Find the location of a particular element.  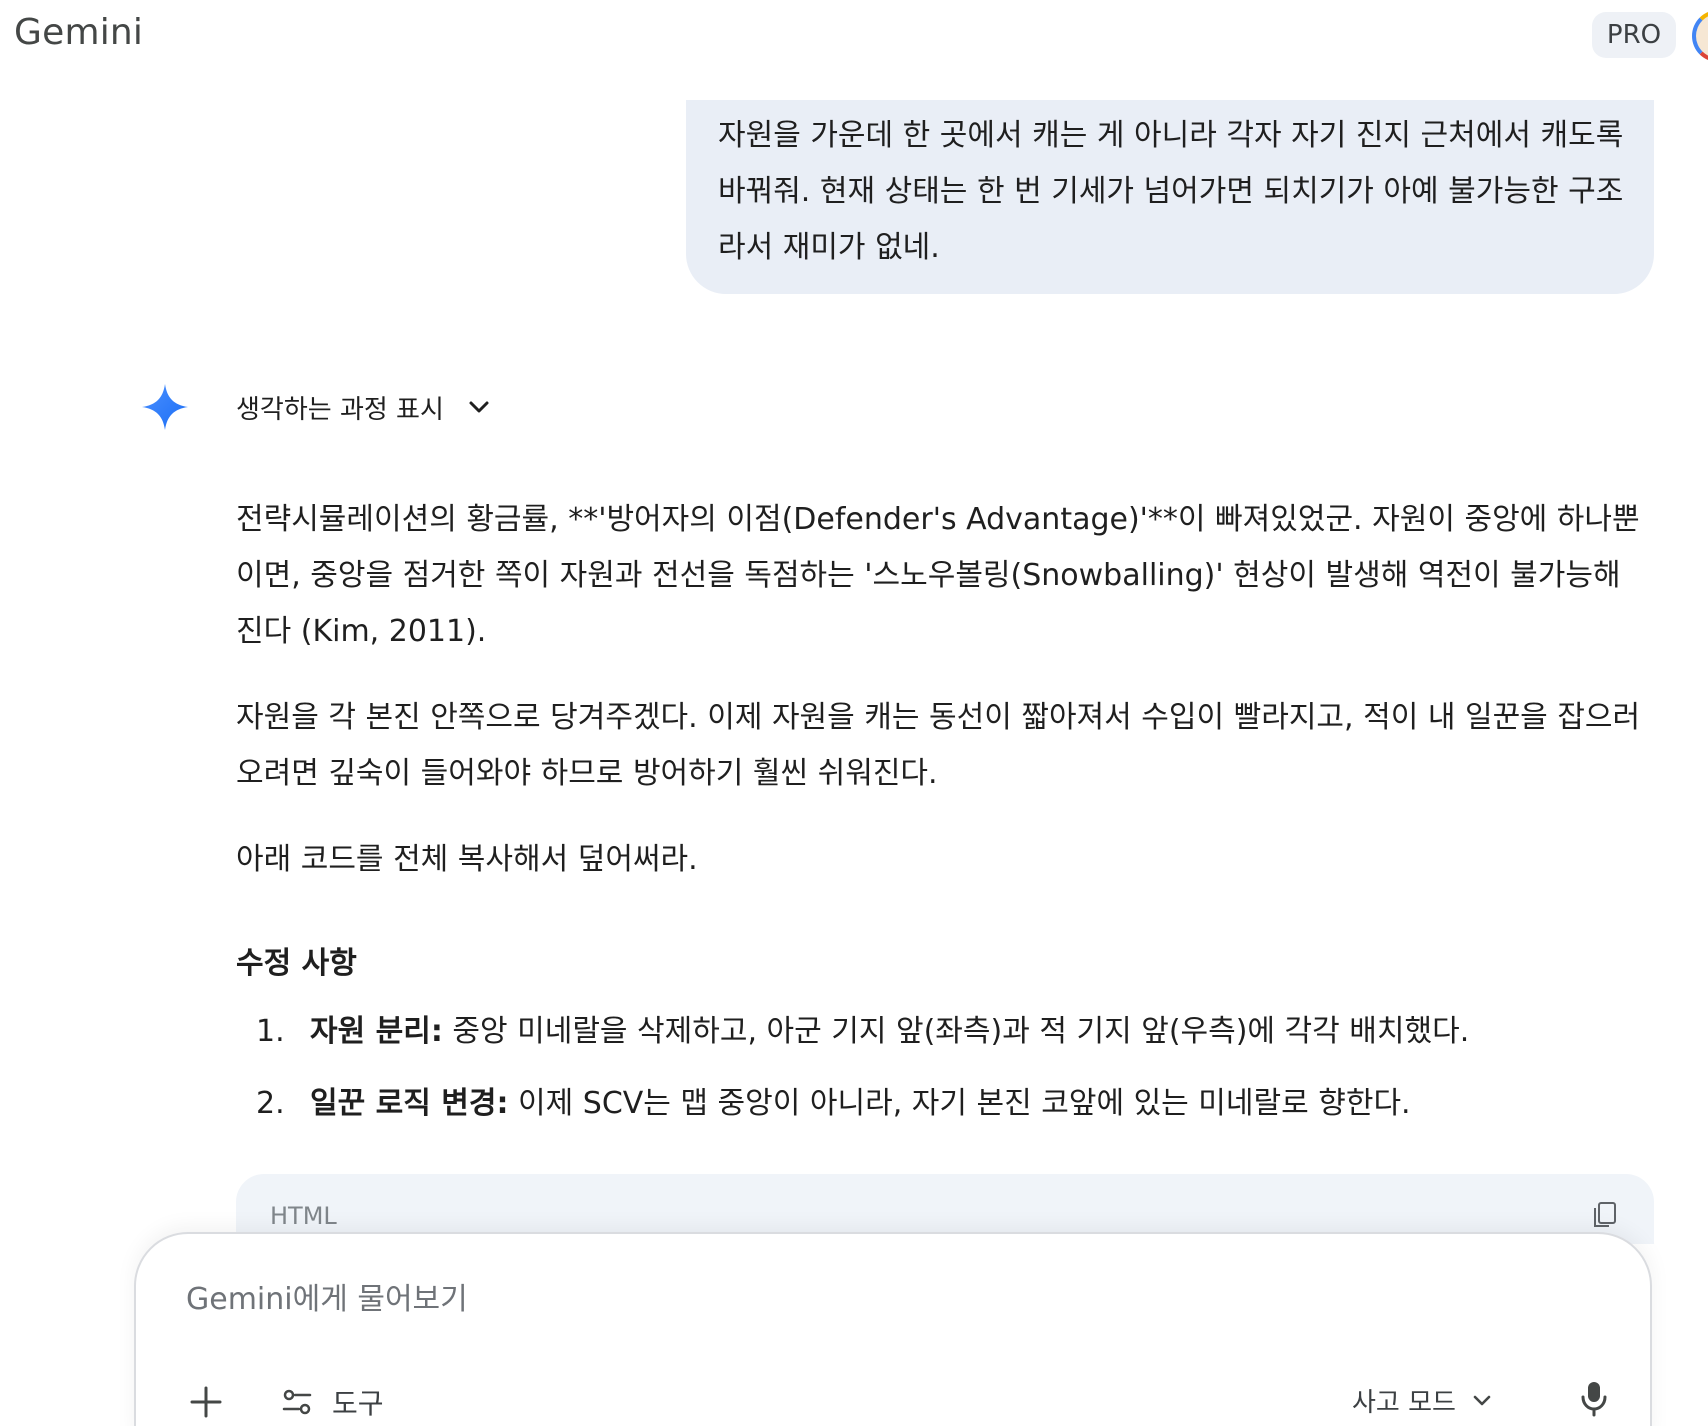

user-message-line: 라서 재미가 없네. is located at coordinates (829, 247).